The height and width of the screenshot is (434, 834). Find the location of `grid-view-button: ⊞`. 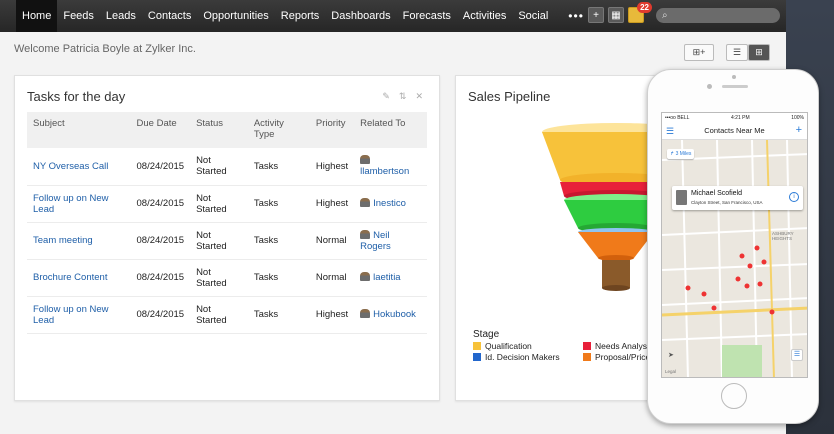

grid-view-button: ⊞ is located at coordinates (759, 52).